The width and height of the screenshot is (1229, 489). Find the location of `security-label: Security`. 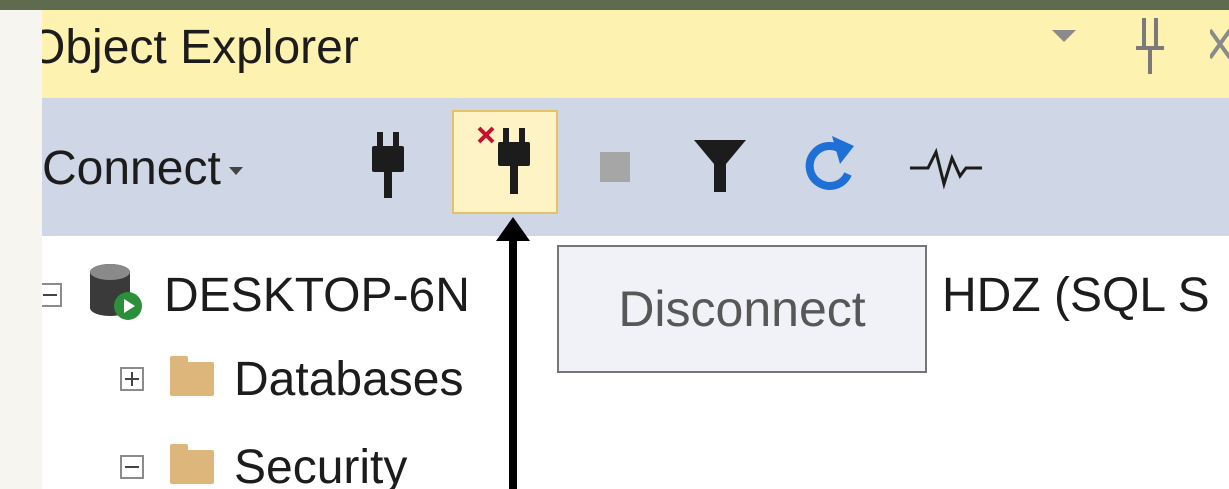

security-label: Security is located at coordinates (321, 464).